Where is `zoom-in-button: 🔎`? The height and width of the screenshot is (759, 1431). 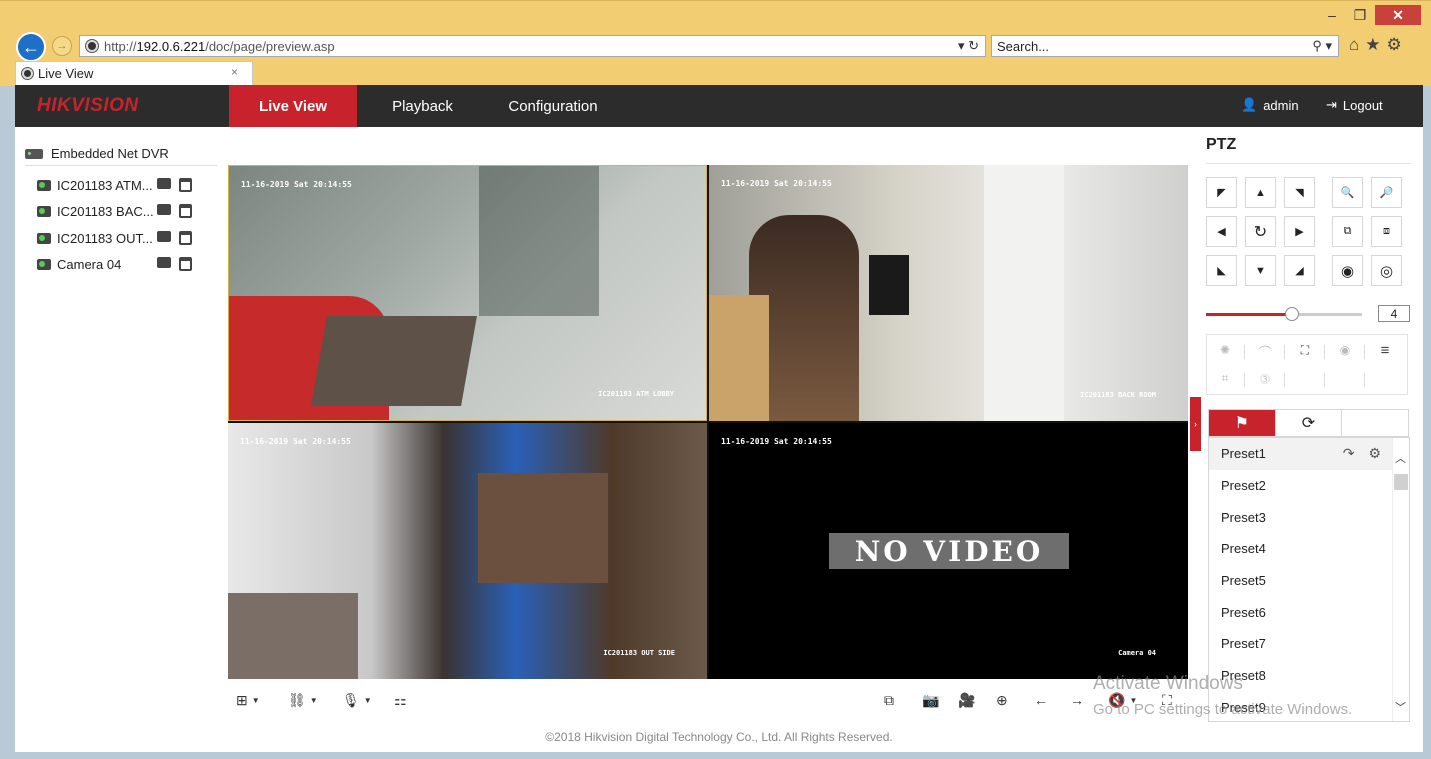 zoom-in-button: 🔎 is located at coordinates (1386, 192).